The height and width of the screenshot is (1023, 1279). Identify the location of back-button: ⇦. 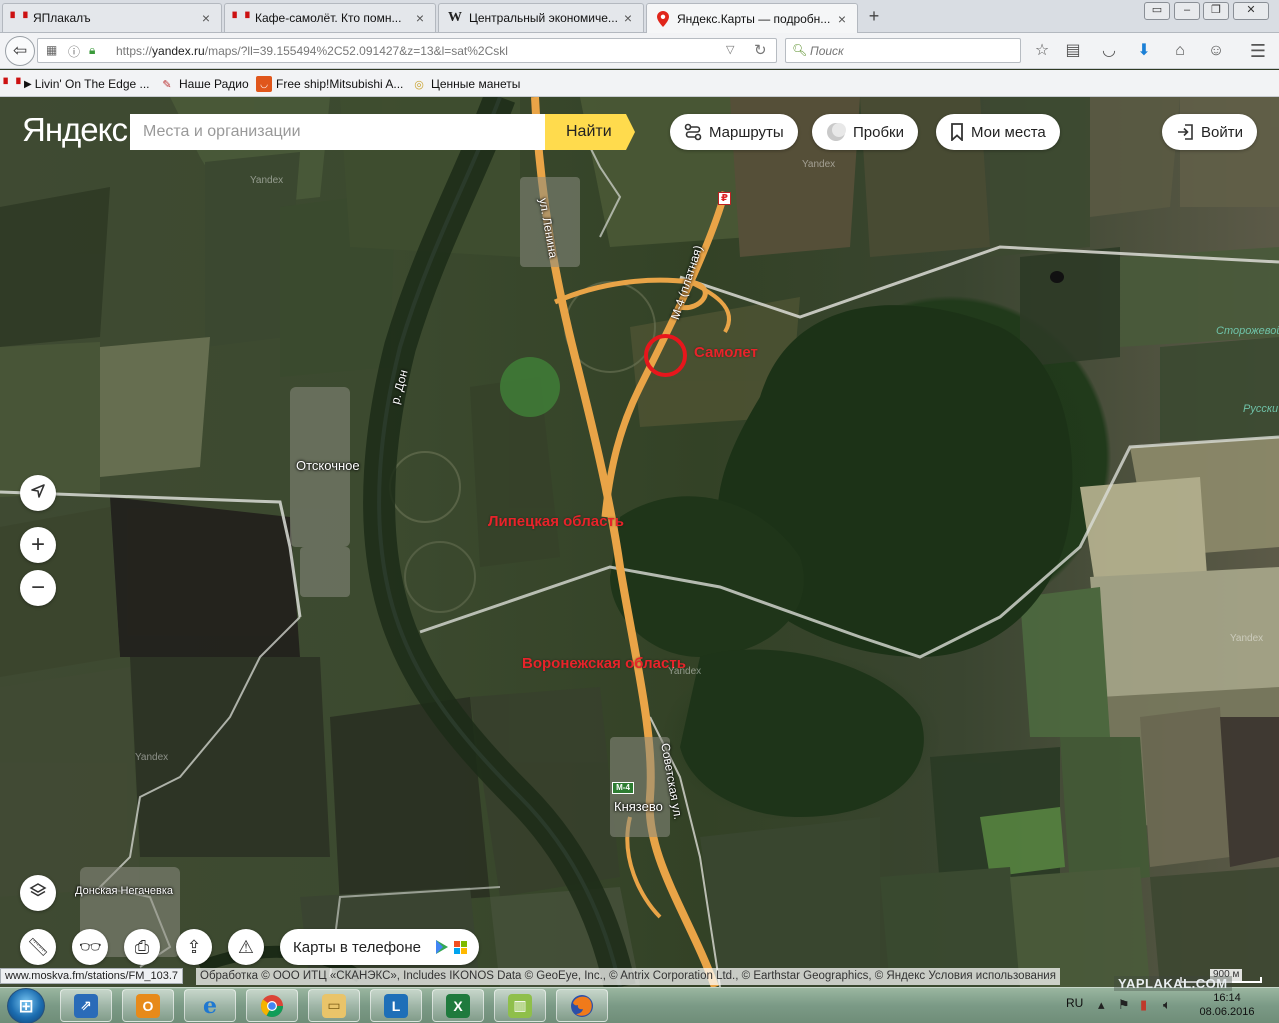
(20, 51).